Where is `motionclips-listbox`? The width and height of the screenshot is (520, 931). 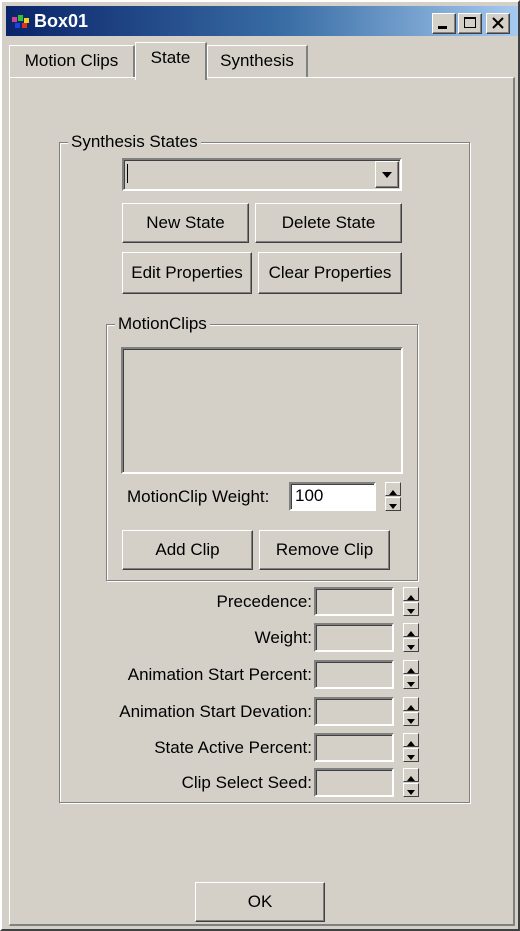 motionclips-listbox is located at coordinates (262, 410).